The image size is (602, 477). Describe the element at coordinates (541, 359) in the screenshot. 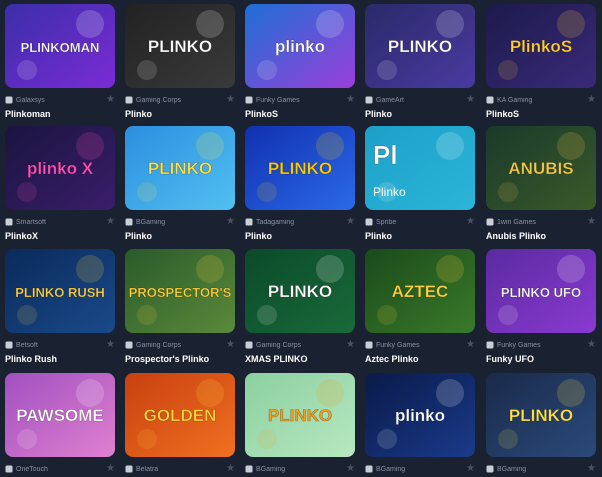

I see `game-title: Funky UFO` at that location.